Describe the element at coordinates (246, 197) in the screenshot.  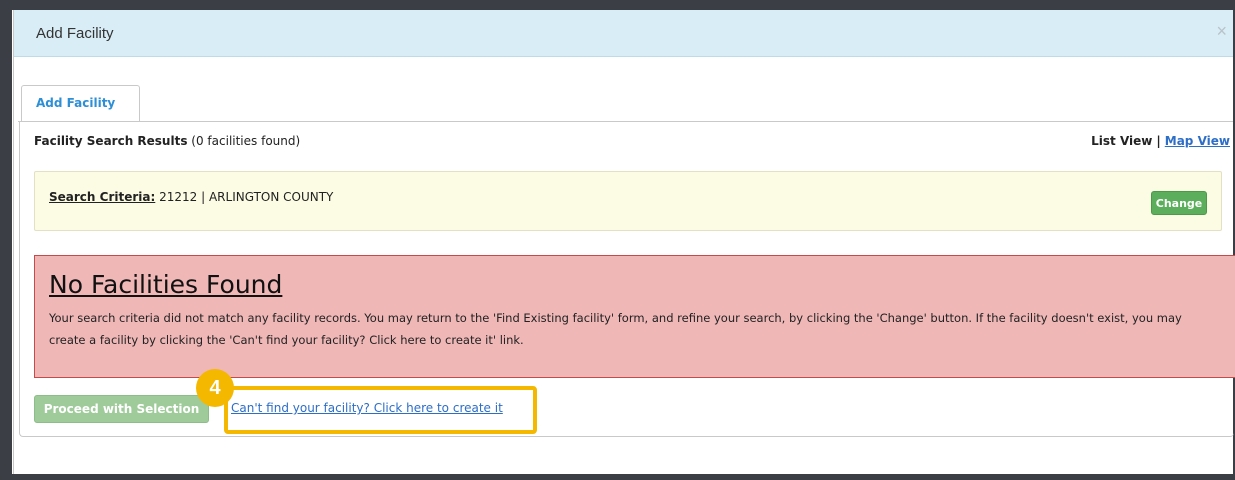
I see `search-criteria-value: 21212 | ARLINGTON COUNTY` at that location.